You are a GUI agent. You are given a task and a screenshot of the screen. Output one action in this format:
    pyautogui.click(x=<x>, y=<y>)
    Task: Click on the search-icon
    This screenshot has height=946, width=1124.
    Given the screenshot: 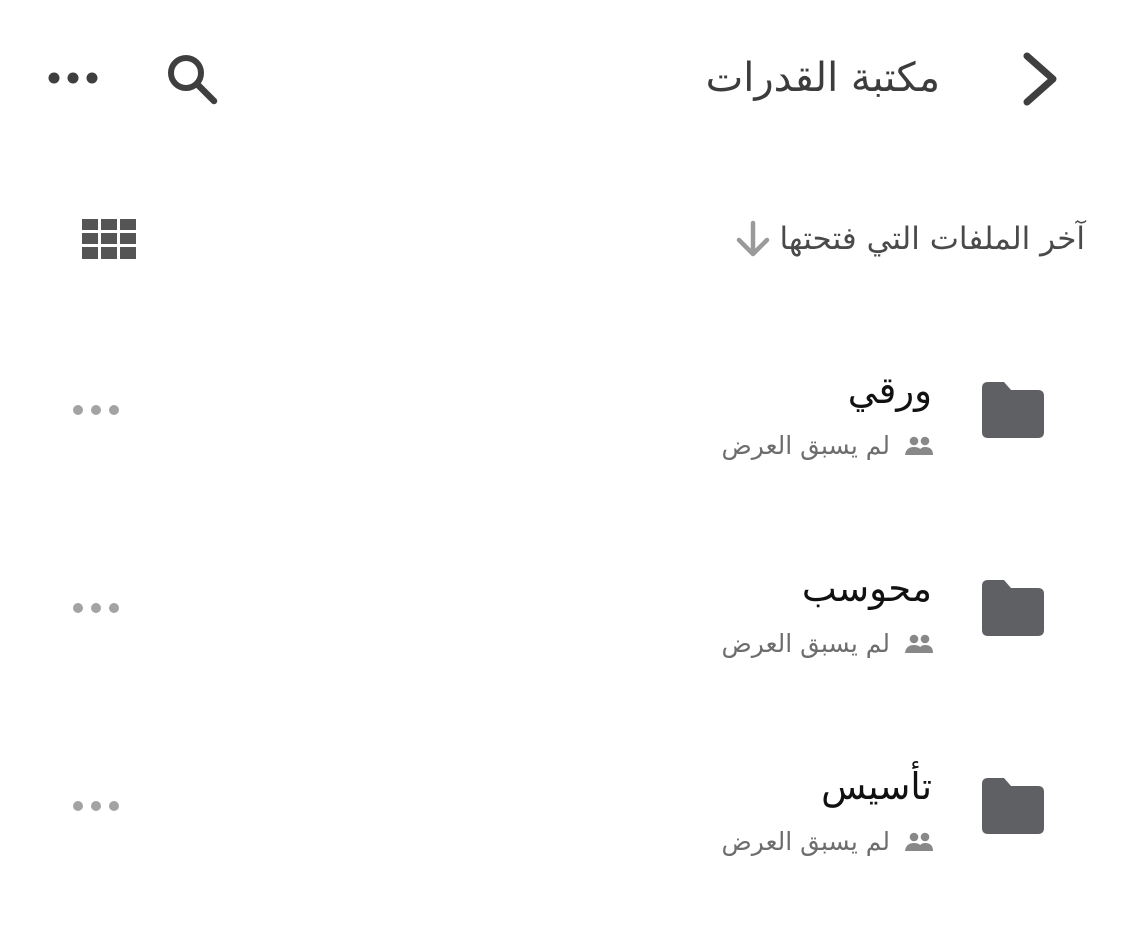 What is the action you would take?
    pyautogui.click(x=193, y=80)
    